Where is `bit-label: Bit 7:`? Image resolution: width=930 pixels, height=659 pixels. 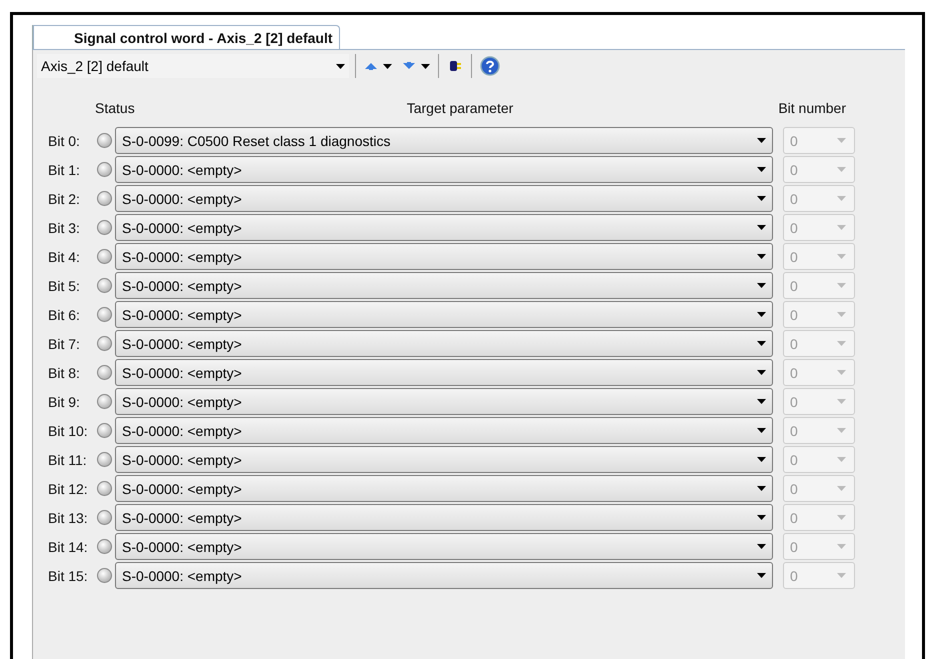 bit-label: Bit 7: is located at coordinates (64, 344).